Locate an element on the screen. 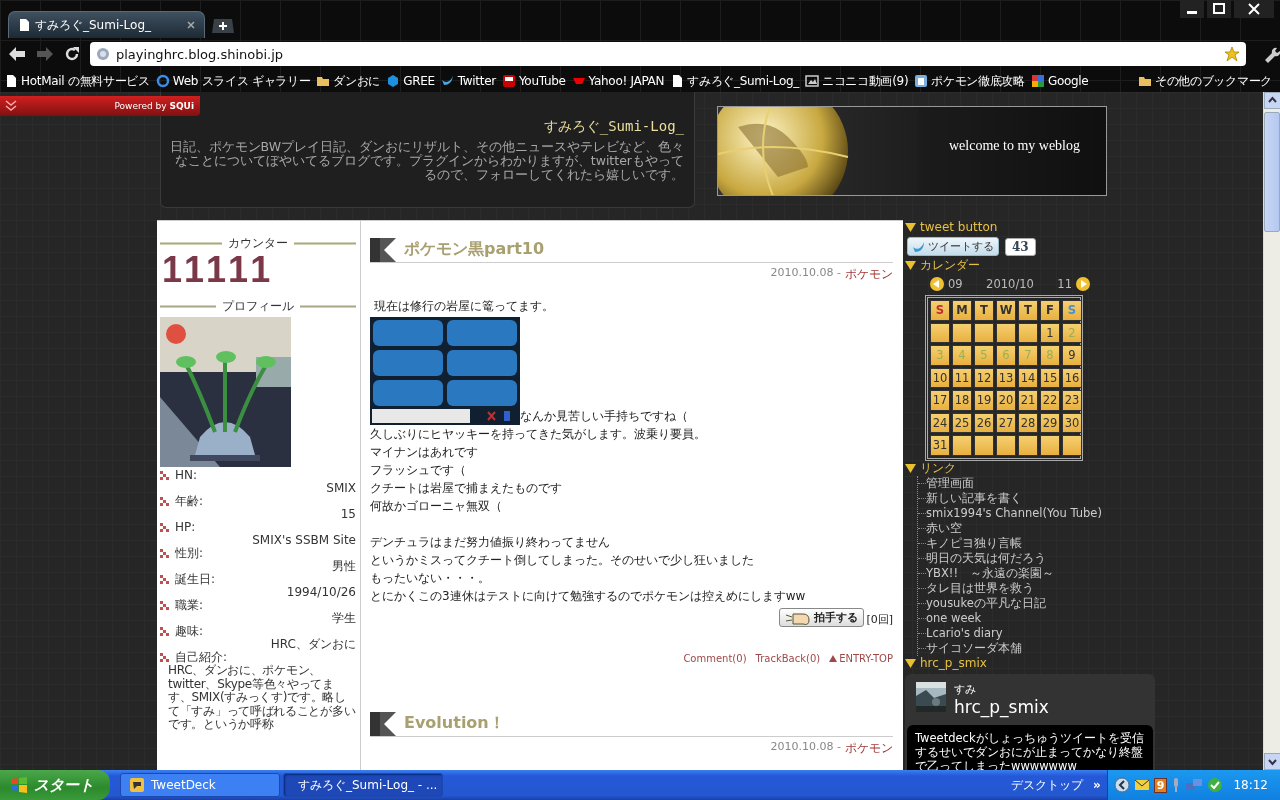 The image size is (1280, 800). weekday-header: T is located at coordinates (1028, 310).